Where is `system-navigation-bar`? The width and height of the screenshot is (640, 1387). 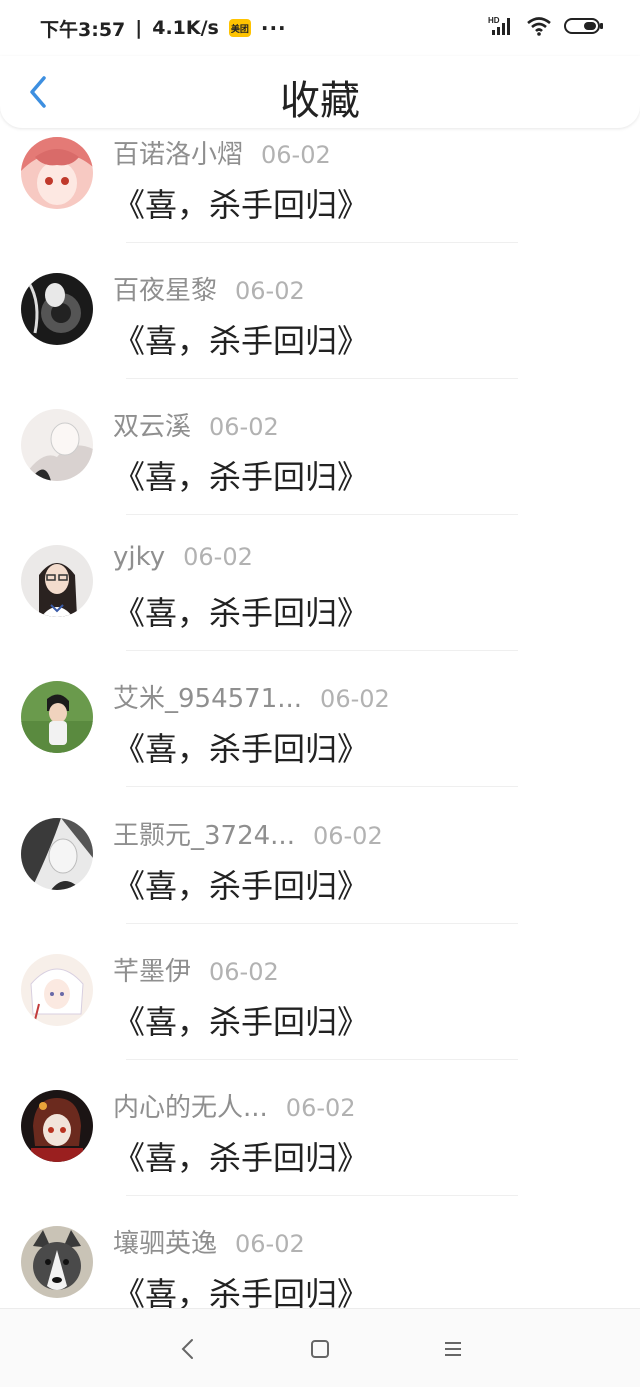 system-navigation-bar is located at coordinates (320, 1347).